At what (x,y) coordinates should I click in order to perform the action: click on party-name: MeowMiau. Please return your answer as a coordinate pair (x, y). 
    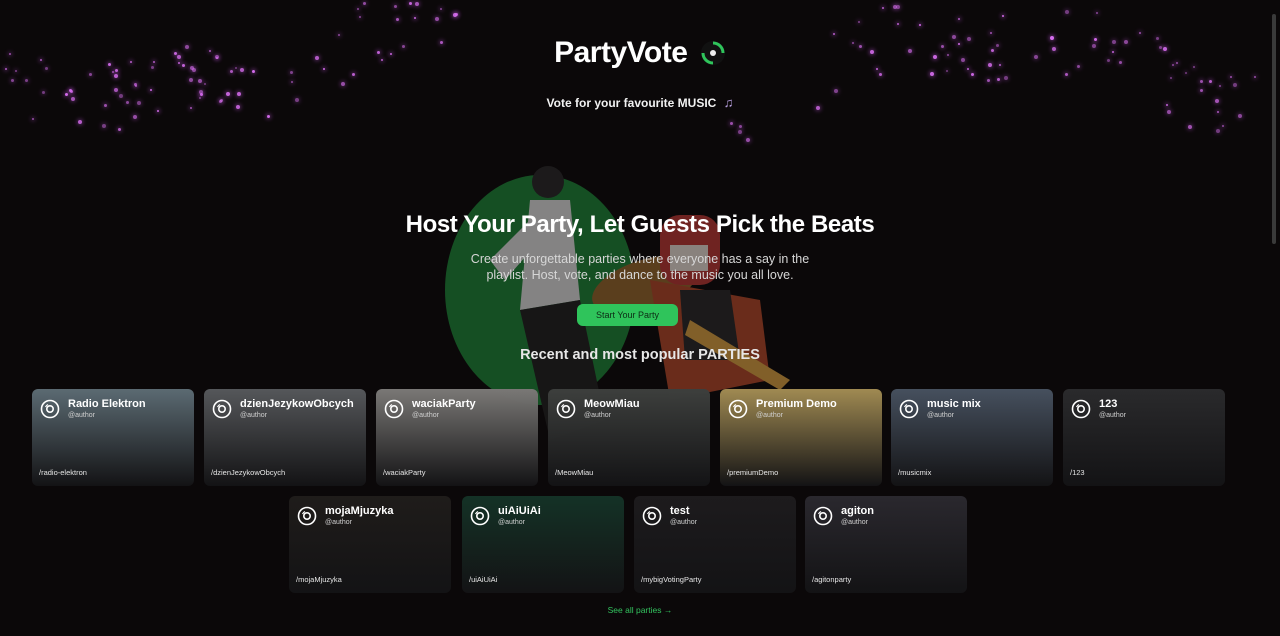
    Looking at the image, I should click on (612, 404).